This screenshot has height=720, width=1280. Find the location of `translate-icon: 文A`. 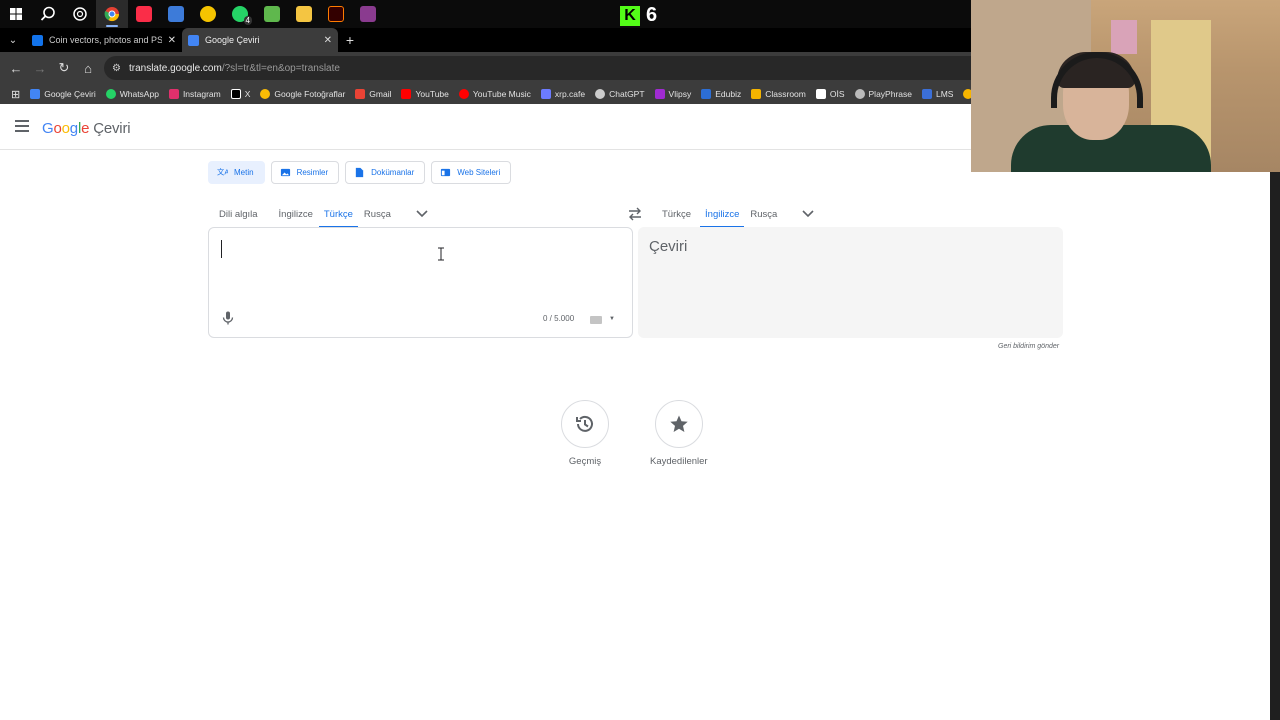

translate-icon: 文A is located at coordinates (222, 171).